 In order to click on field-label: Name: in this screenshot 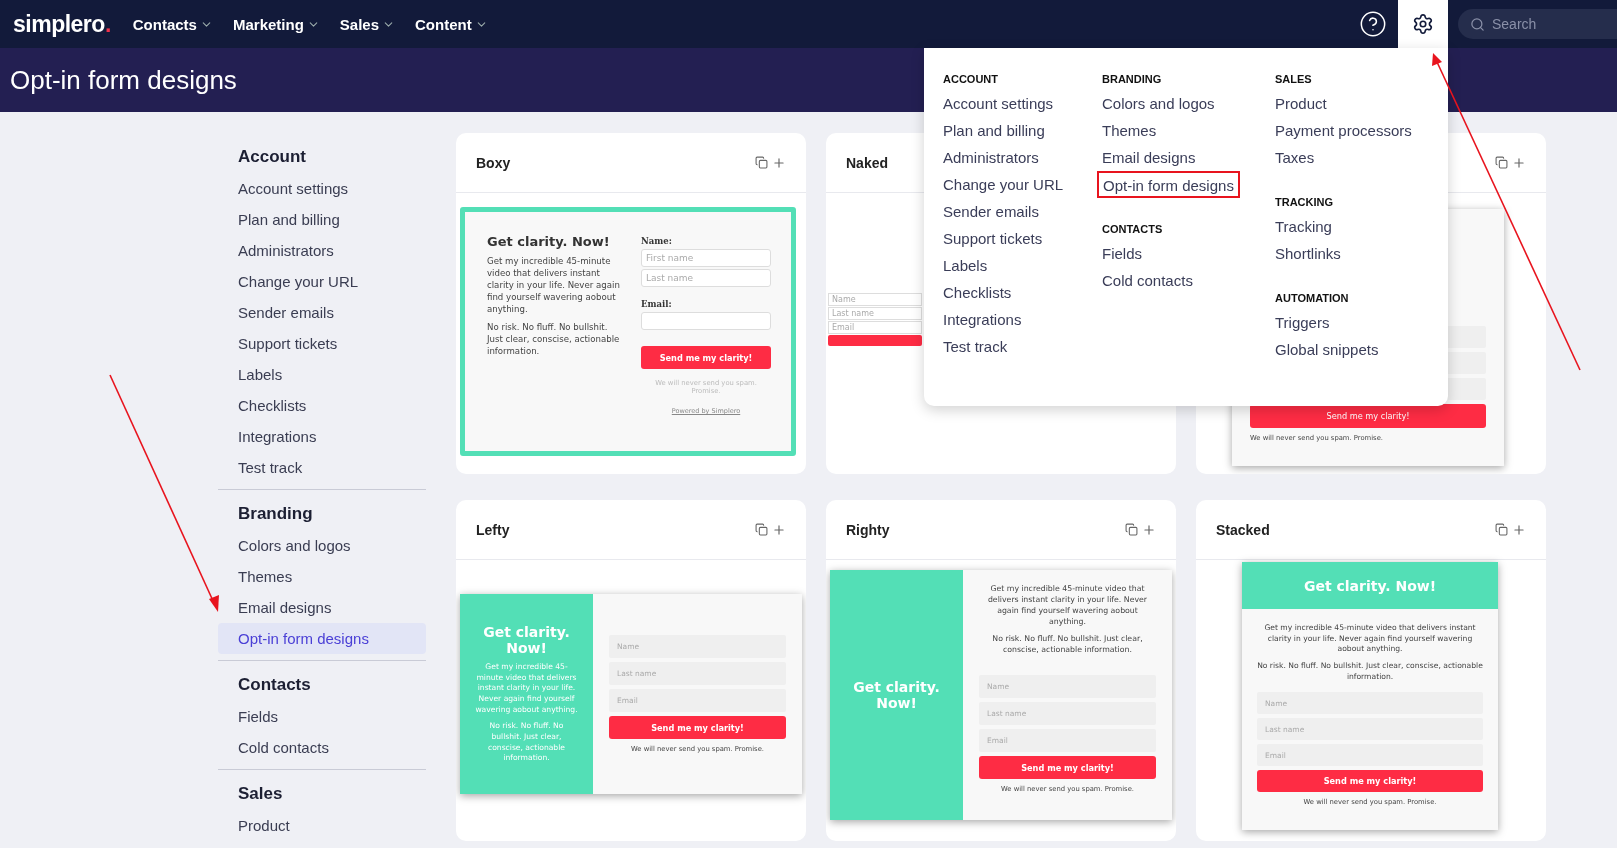, I will do `click(657, 241)`.